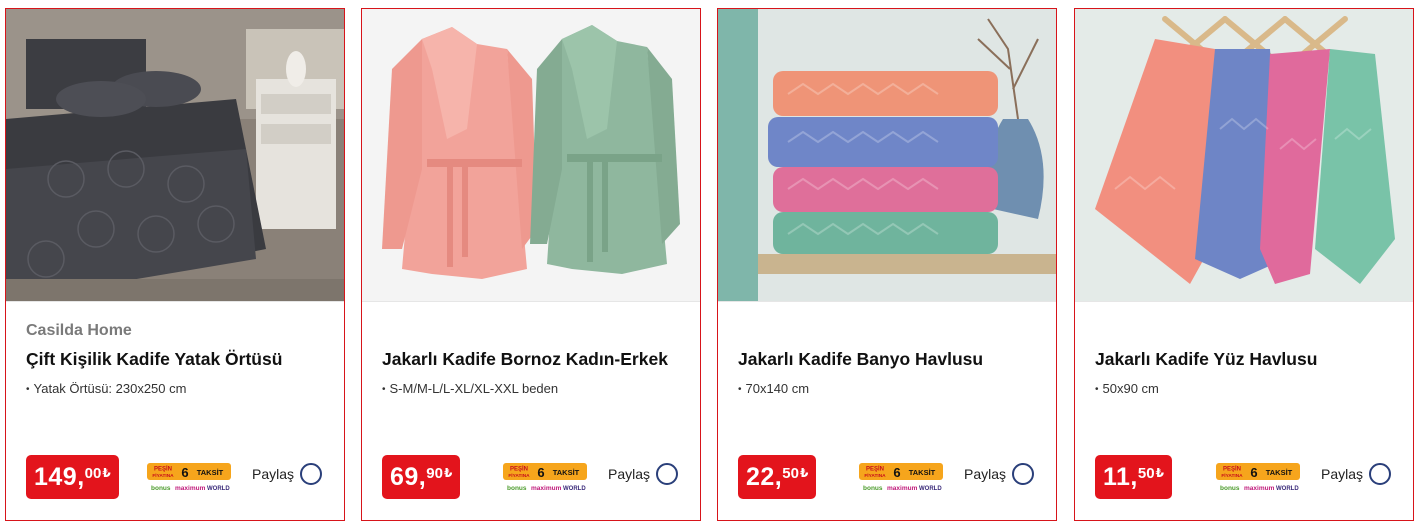 The image size is (1424, 528). I want to click on product-spec: • Yatak Örtüsü: 230x250 cm, so click(106, 388).